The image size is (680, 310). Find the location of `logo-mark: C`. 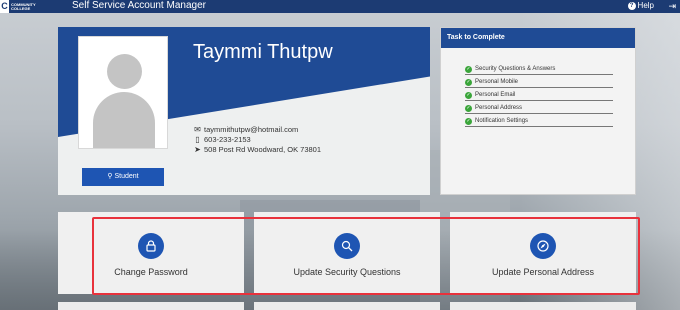

logo-mark: C is located at coordinates (4, 6).